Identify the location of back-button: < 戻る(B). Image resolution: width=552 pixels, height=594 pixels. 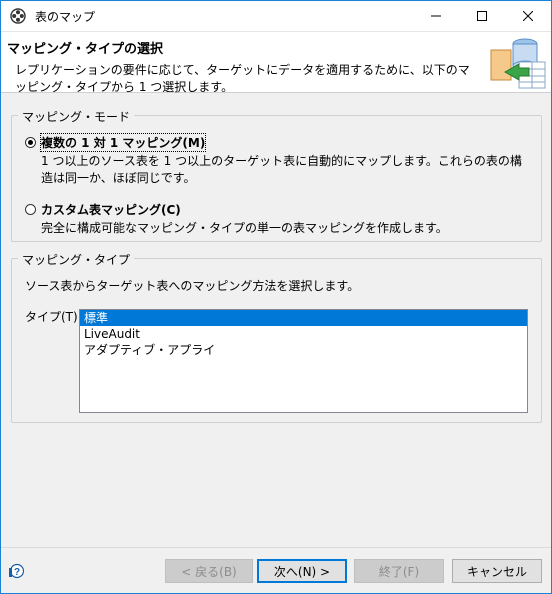
(209, 571).